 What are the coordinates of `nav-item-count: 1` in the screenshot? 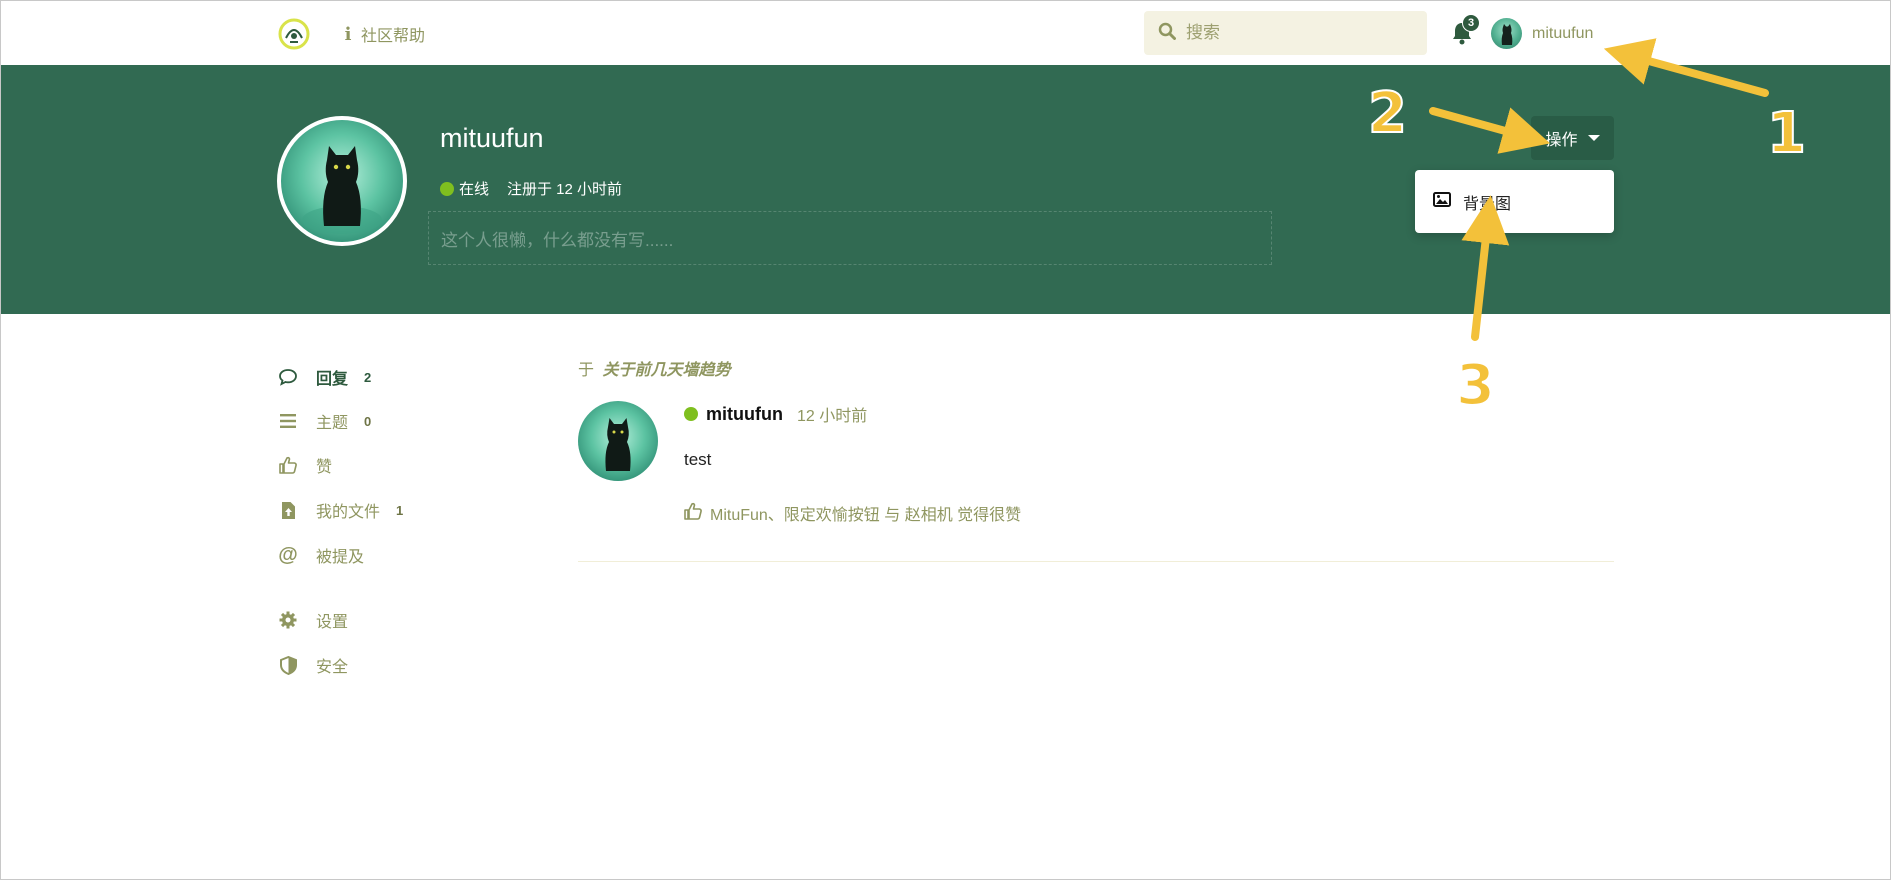 It's located at (400, 510).